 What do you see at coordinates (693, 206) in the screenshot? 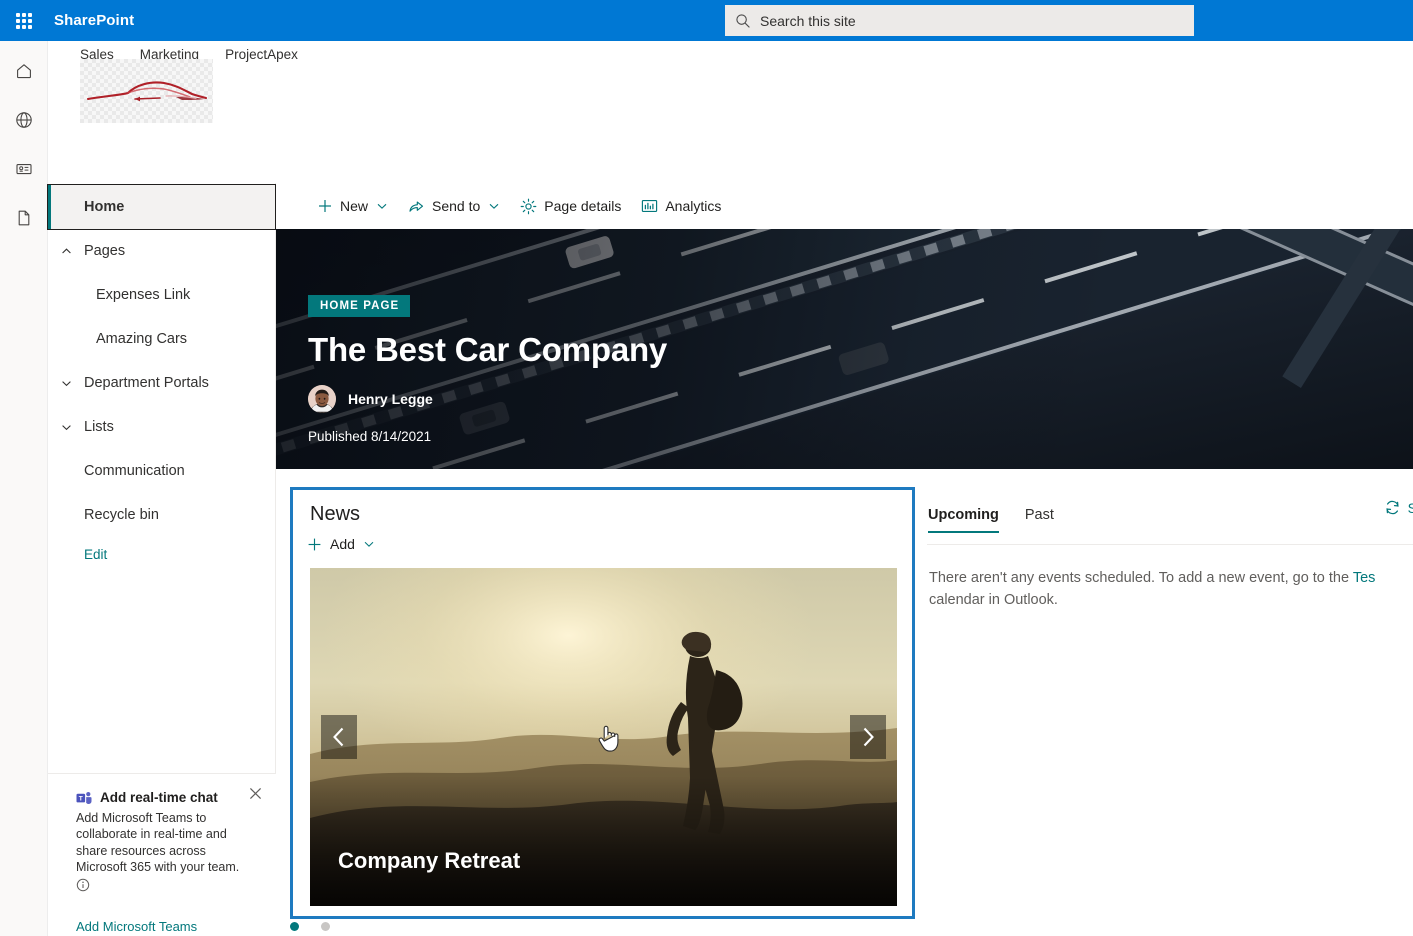
I see `analytics-button-label: Analytics` at bounding box center [693, 206].